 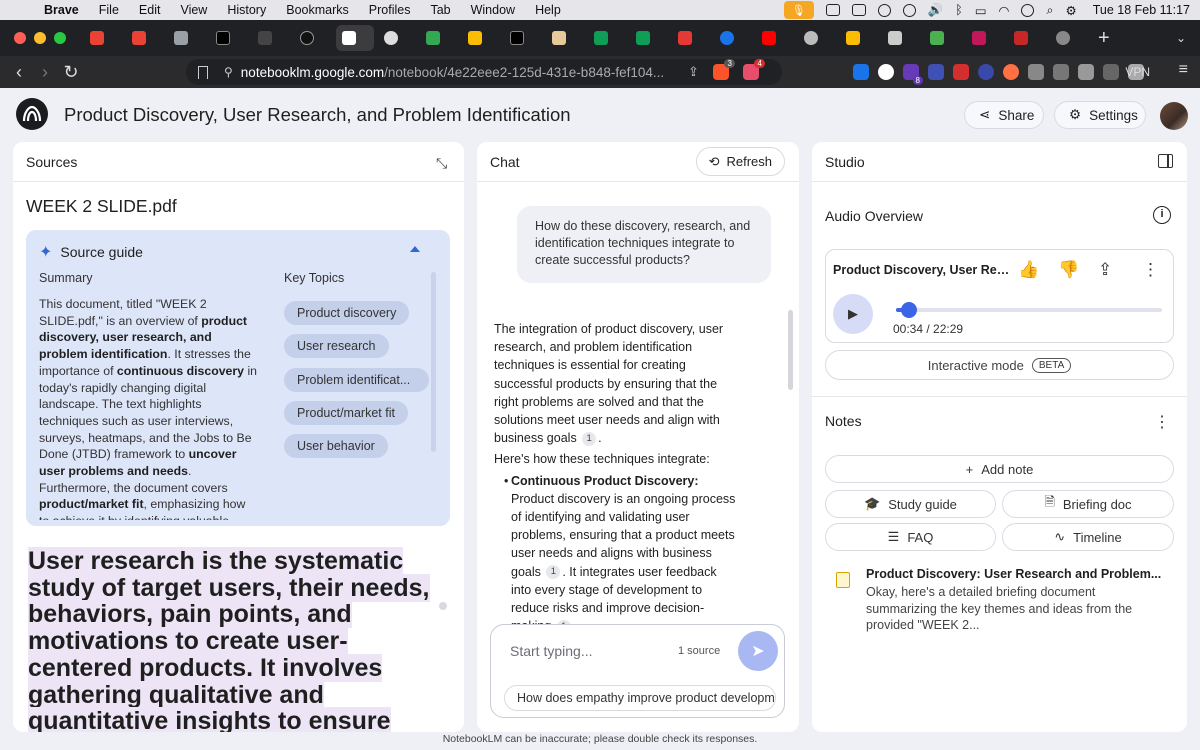 What do you see at coordinates (346, 413) in the screenshot?
I see `topic-chip: Product/market fit` at bounding box center [346, 413].